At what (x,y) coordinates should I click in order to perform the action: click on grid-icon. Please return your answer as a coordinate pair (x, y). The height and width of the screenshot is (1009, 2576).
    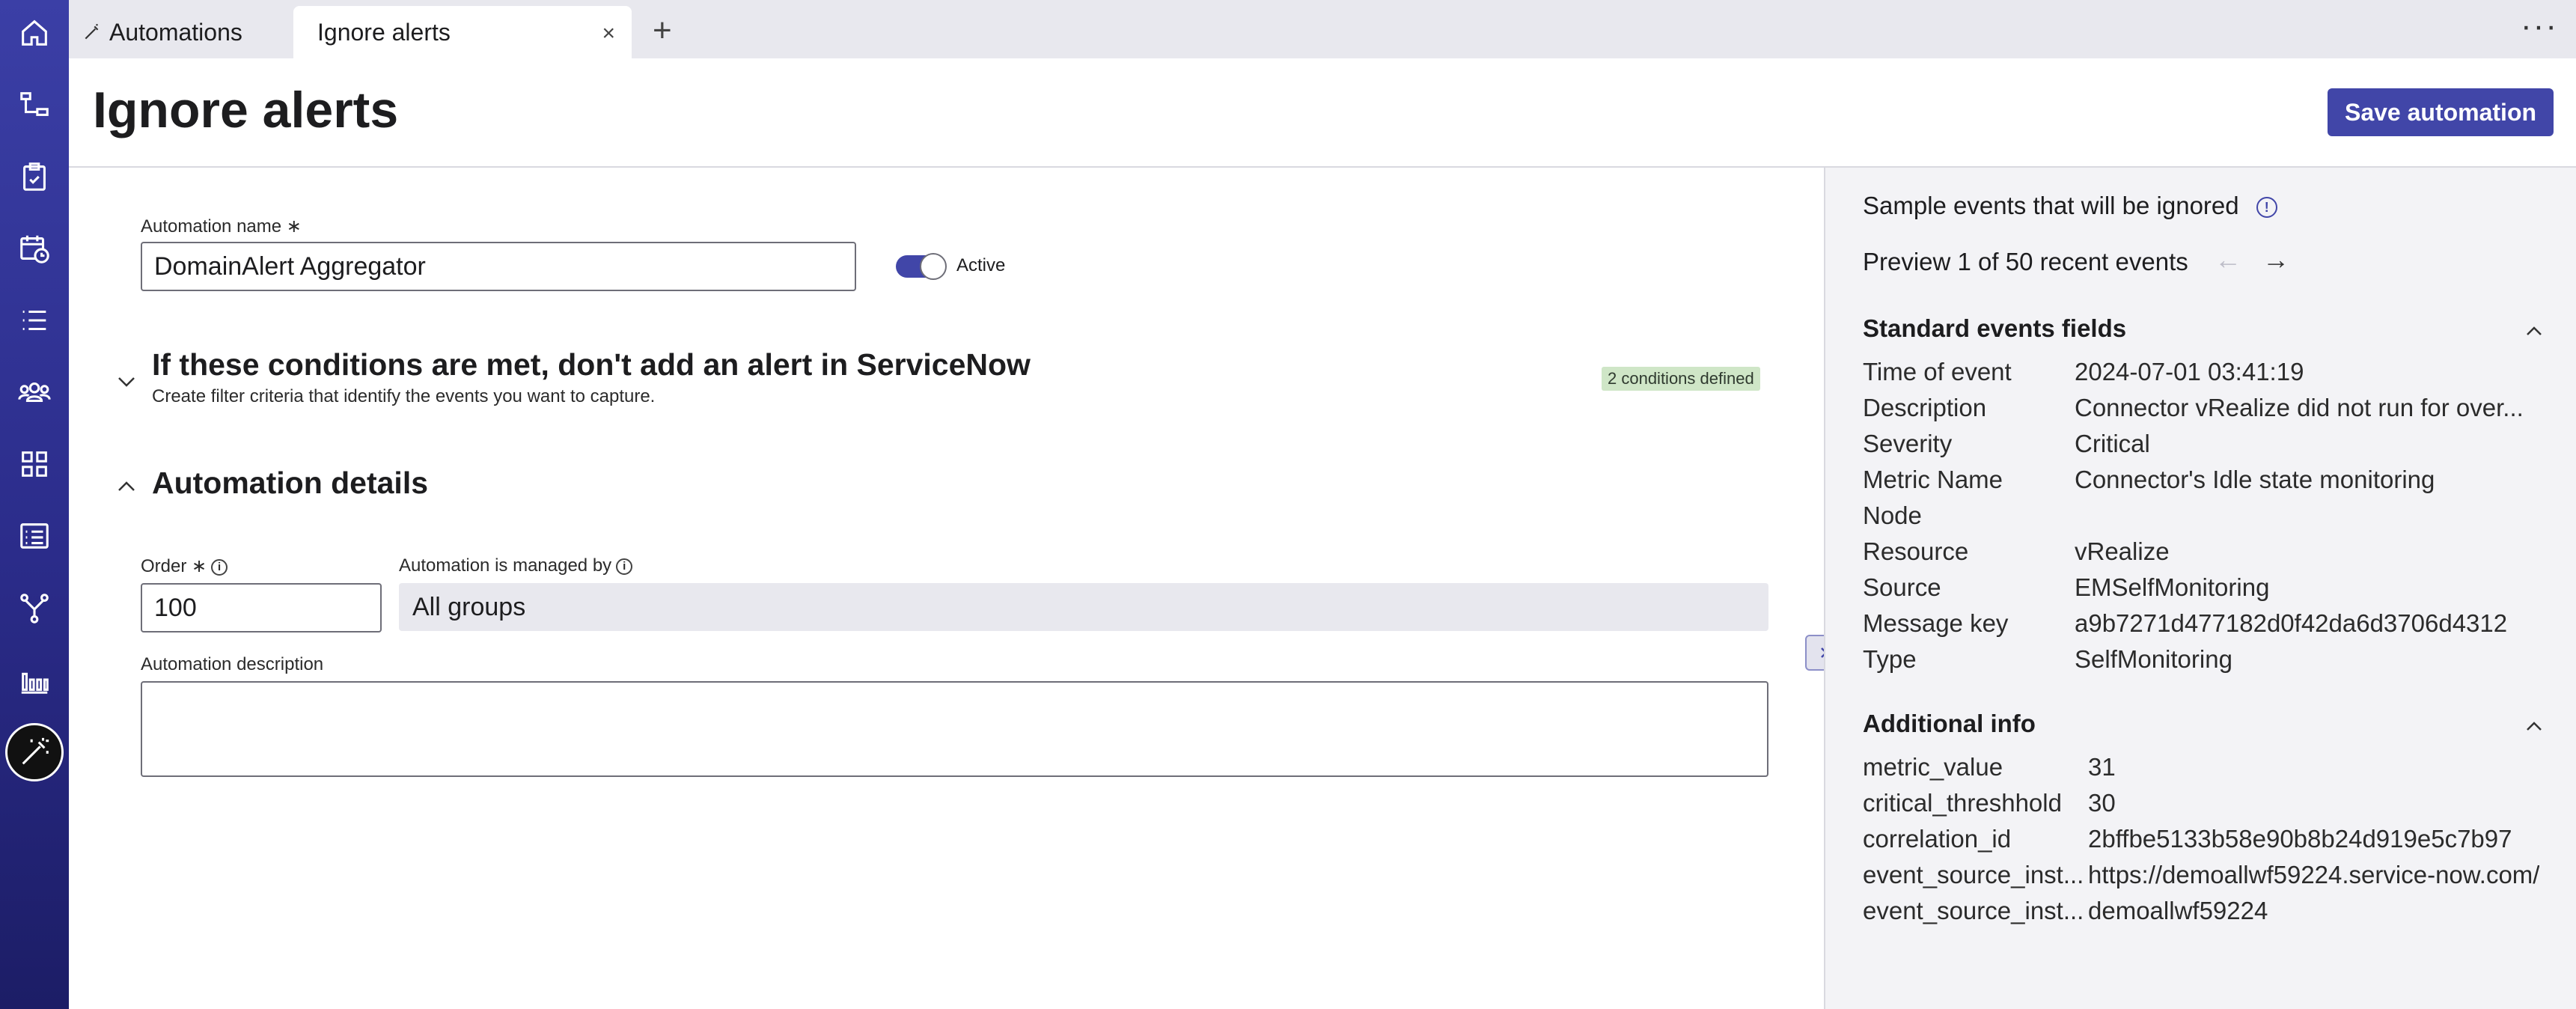
    Looking at the image, I should click on (34, 464).